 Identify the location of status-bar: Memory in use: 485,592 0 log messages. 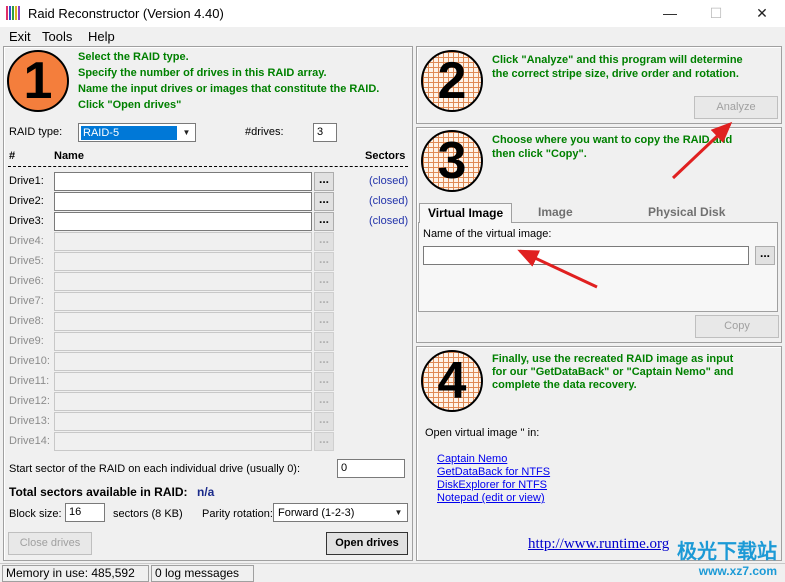
(392, 572).